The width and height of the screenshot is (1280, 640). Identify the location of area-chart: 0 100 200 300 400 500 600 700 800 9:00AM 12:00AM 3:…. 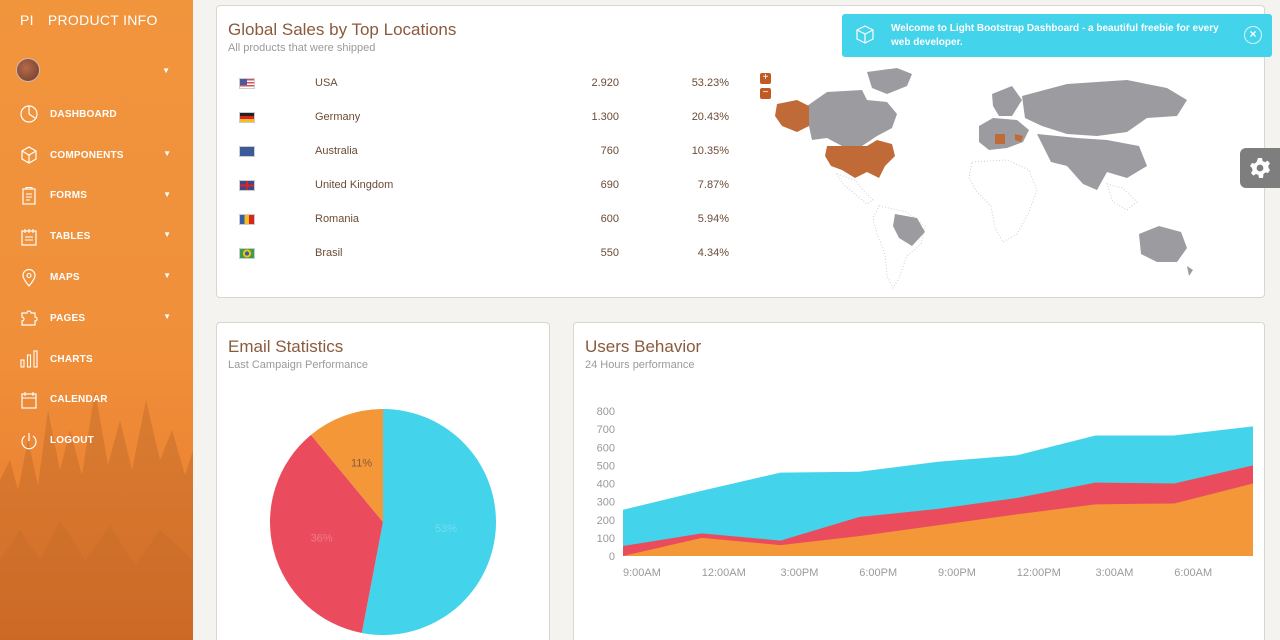
(925, 492).